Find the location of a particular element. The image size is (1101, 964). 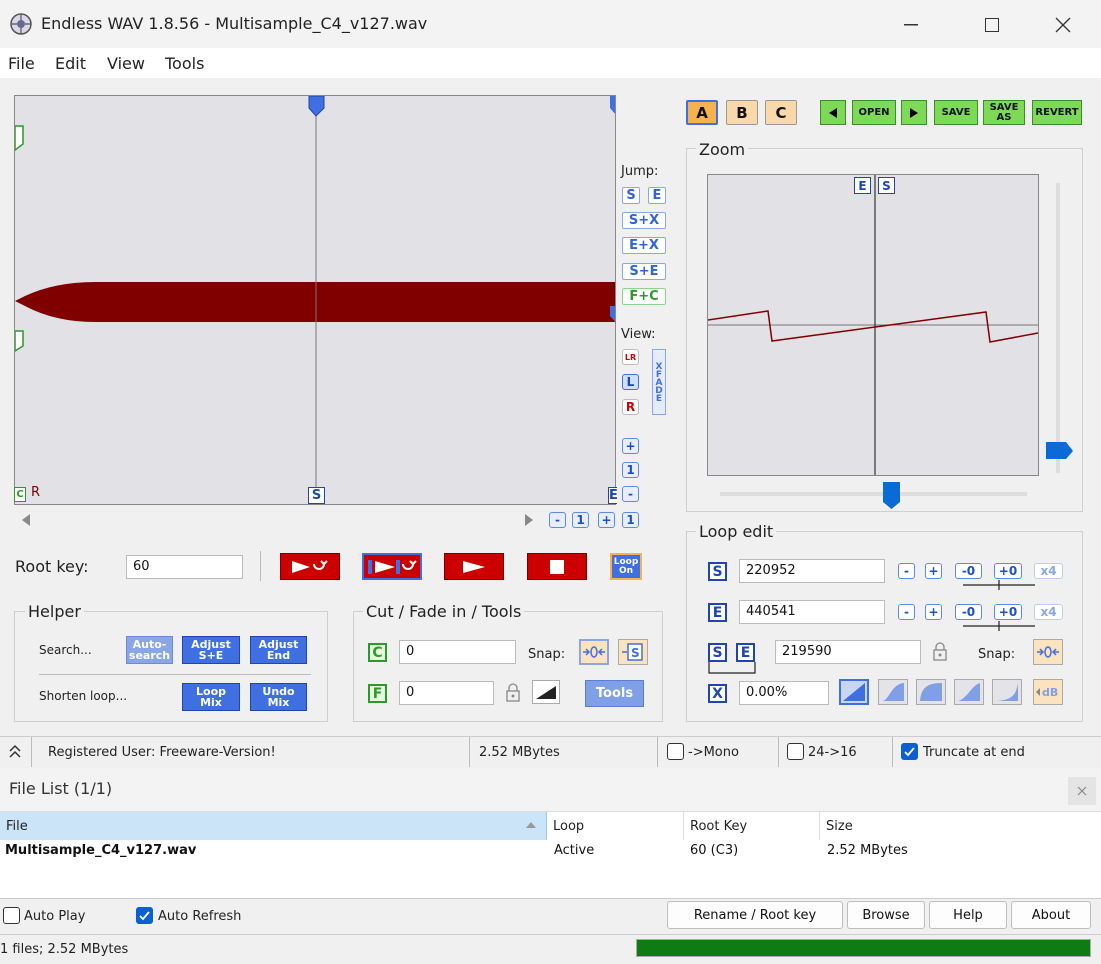

column-loop: Loop is located at coordinates (615, 826).